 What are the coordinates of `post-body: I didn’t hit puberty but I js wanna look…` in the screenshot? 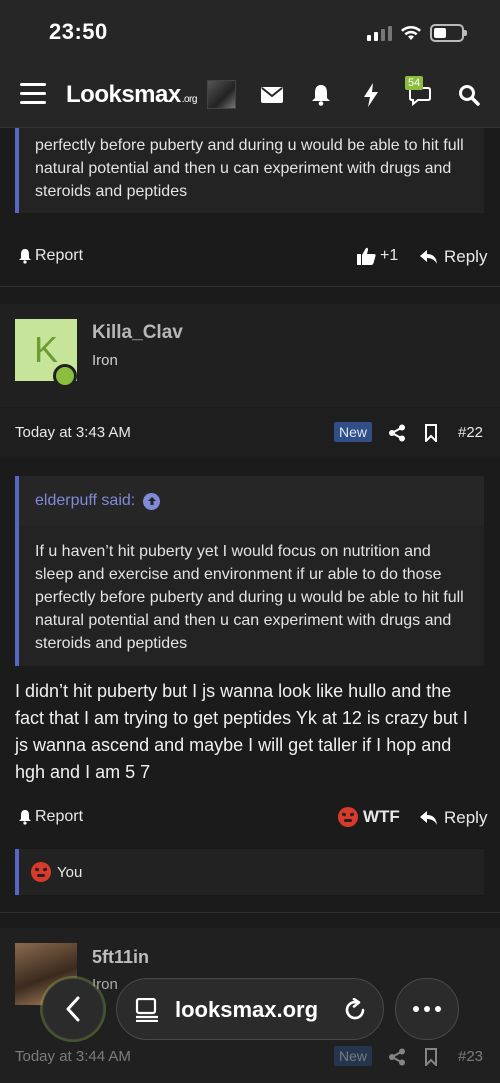 It's located at (241, 731).